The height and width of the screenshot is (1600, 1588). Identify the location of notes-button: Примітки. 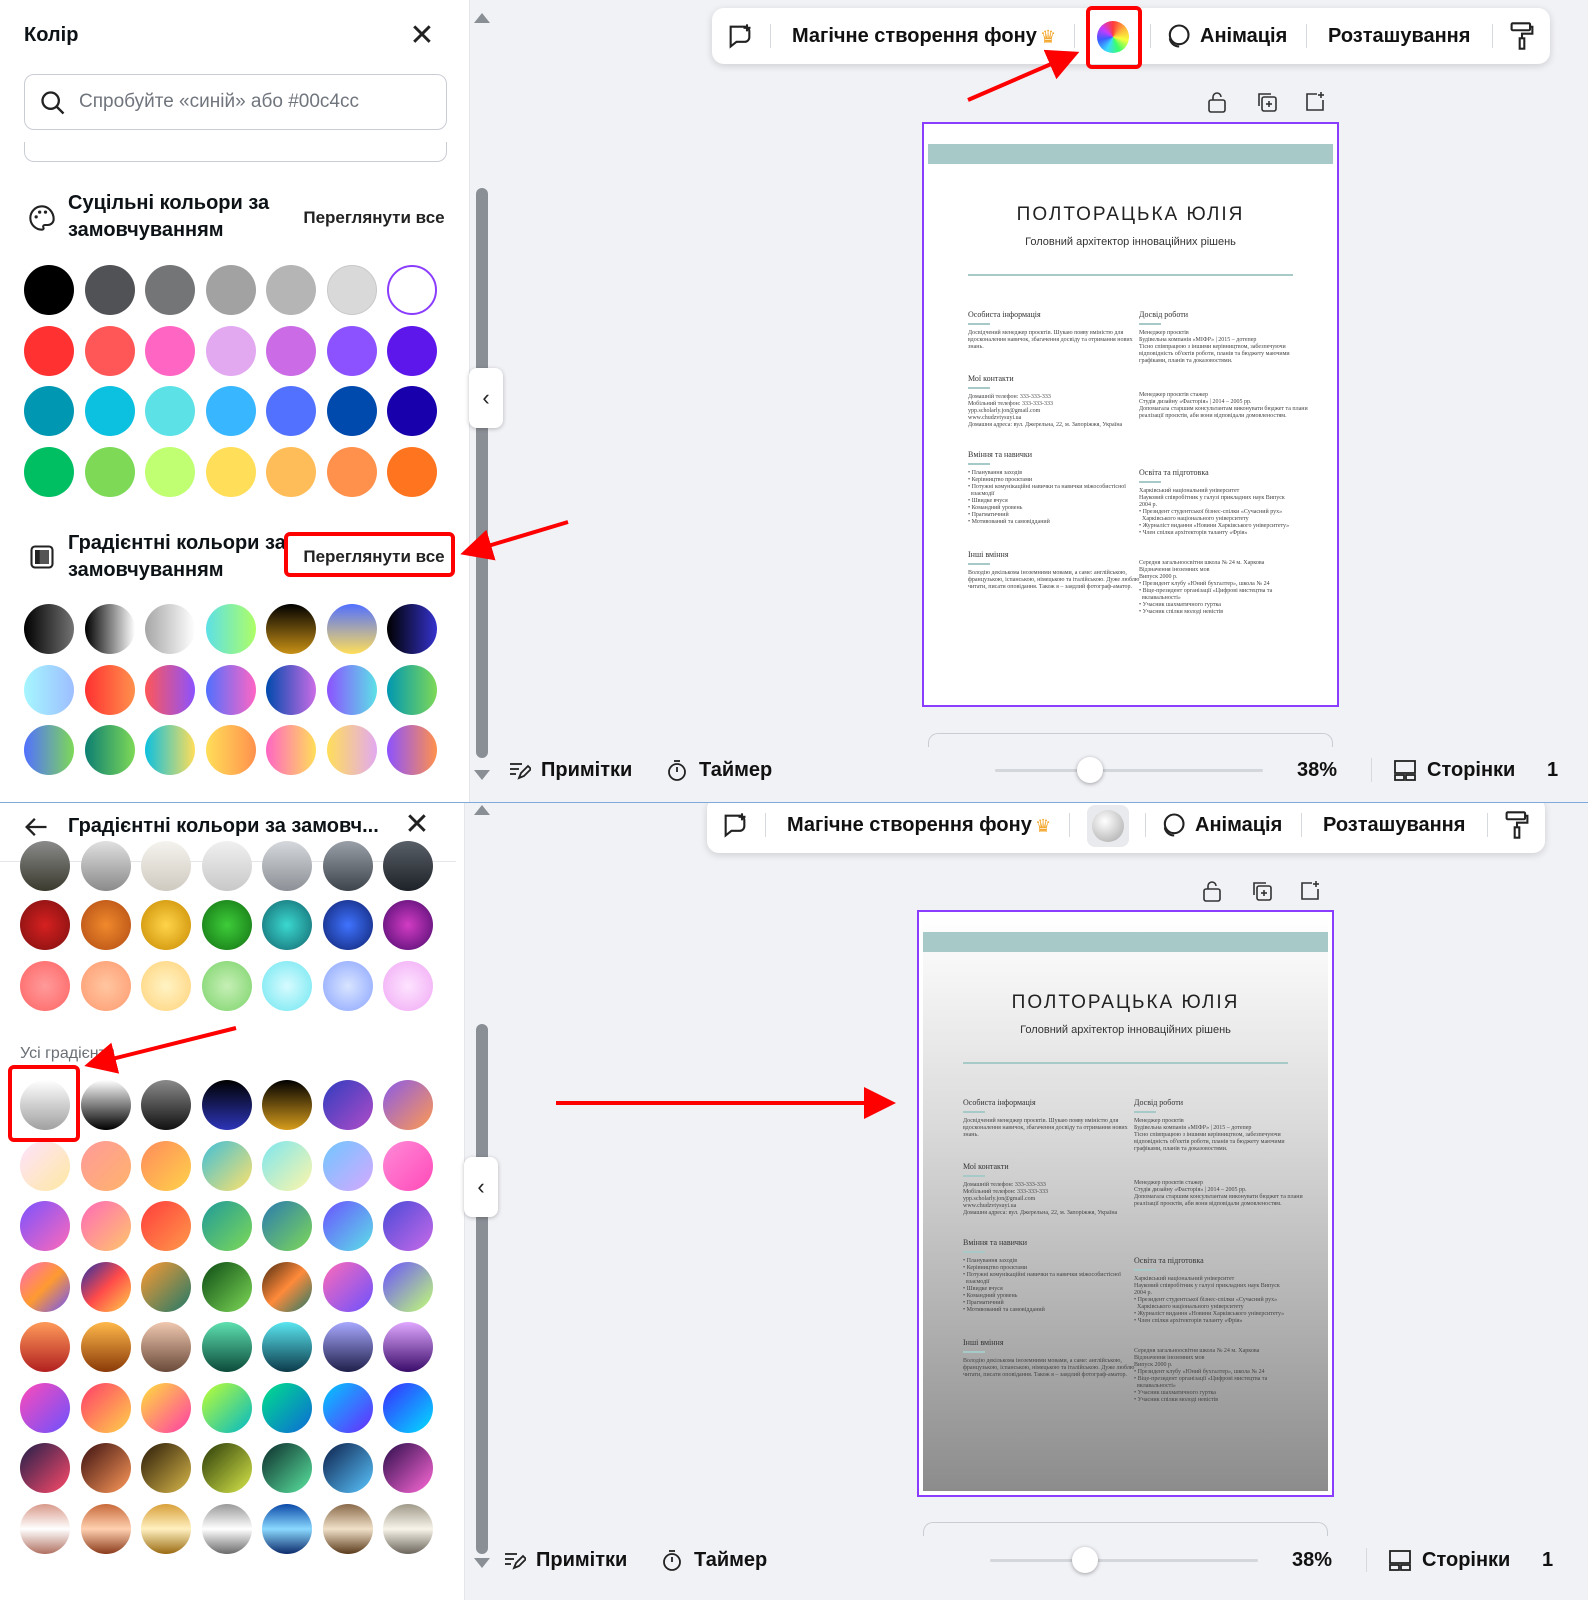
(581, 1560).